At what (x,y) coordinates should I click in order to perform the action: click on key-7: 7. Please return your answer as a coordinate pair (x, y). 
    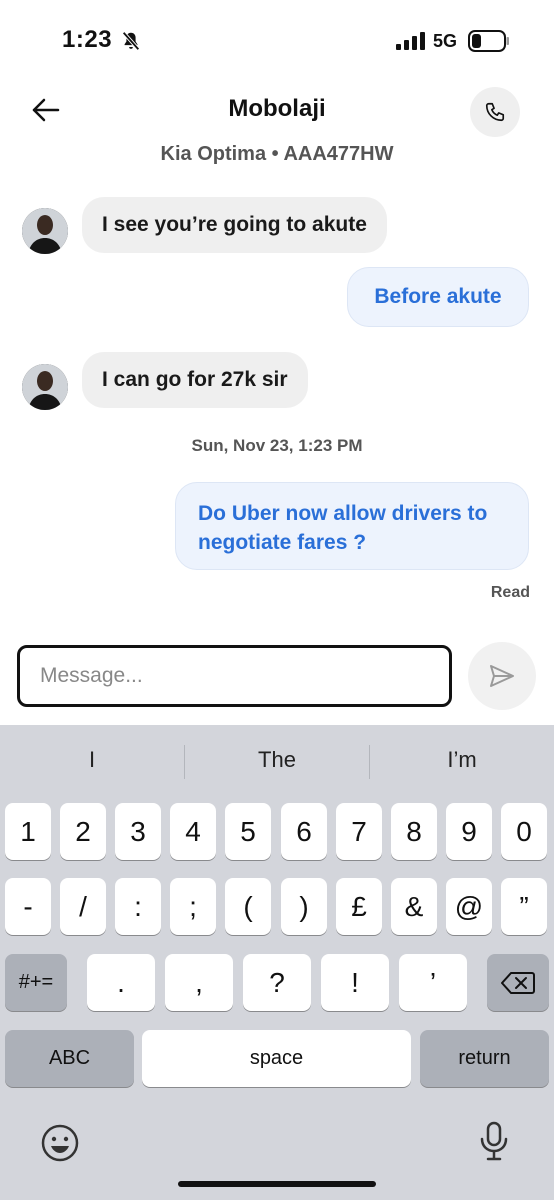
    Looking at the image, I should click on (359, 831).